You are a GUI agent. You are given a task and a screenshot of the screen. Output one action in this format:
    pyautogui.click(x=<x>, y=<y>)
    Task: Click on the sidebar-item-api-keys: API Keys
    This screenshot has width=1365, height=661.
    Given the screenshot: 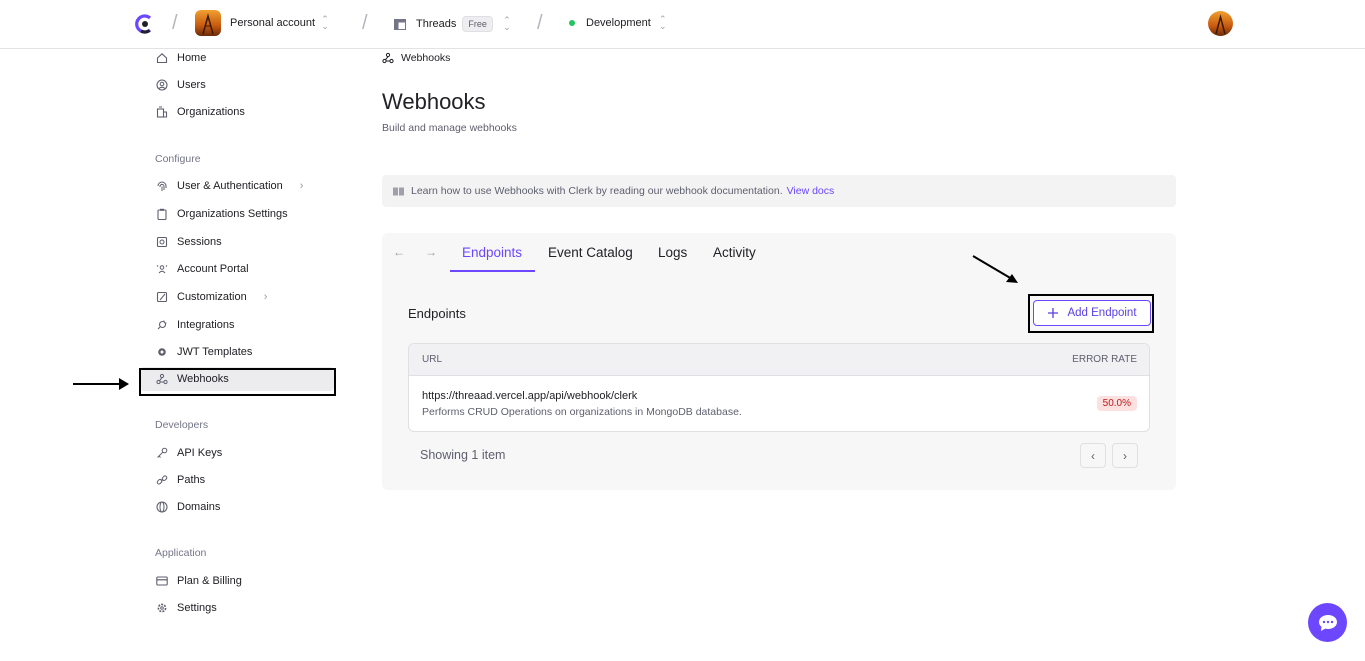 What is the action you would take?
    pyautogui.click(x=237, y=453)
    